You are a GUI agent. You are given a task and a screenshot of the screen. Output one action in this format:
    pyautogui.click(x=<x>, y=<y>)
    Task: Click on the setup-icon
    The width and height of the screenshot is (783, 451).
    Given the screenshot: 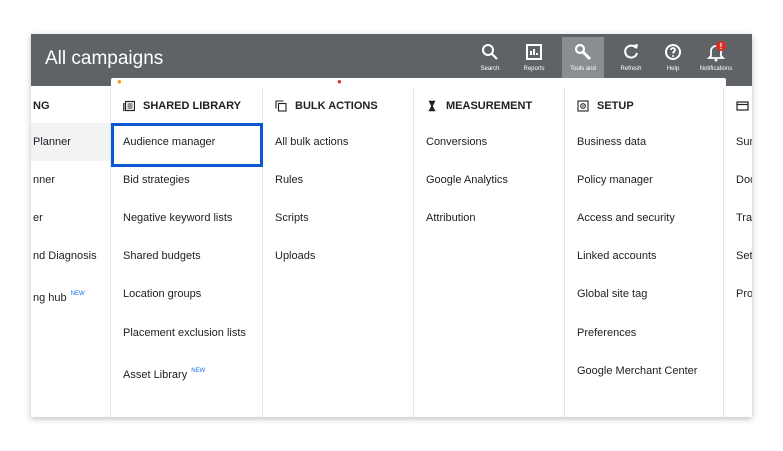 What is the action you would take?
    pyautogui.click(x=583, y=106)
    